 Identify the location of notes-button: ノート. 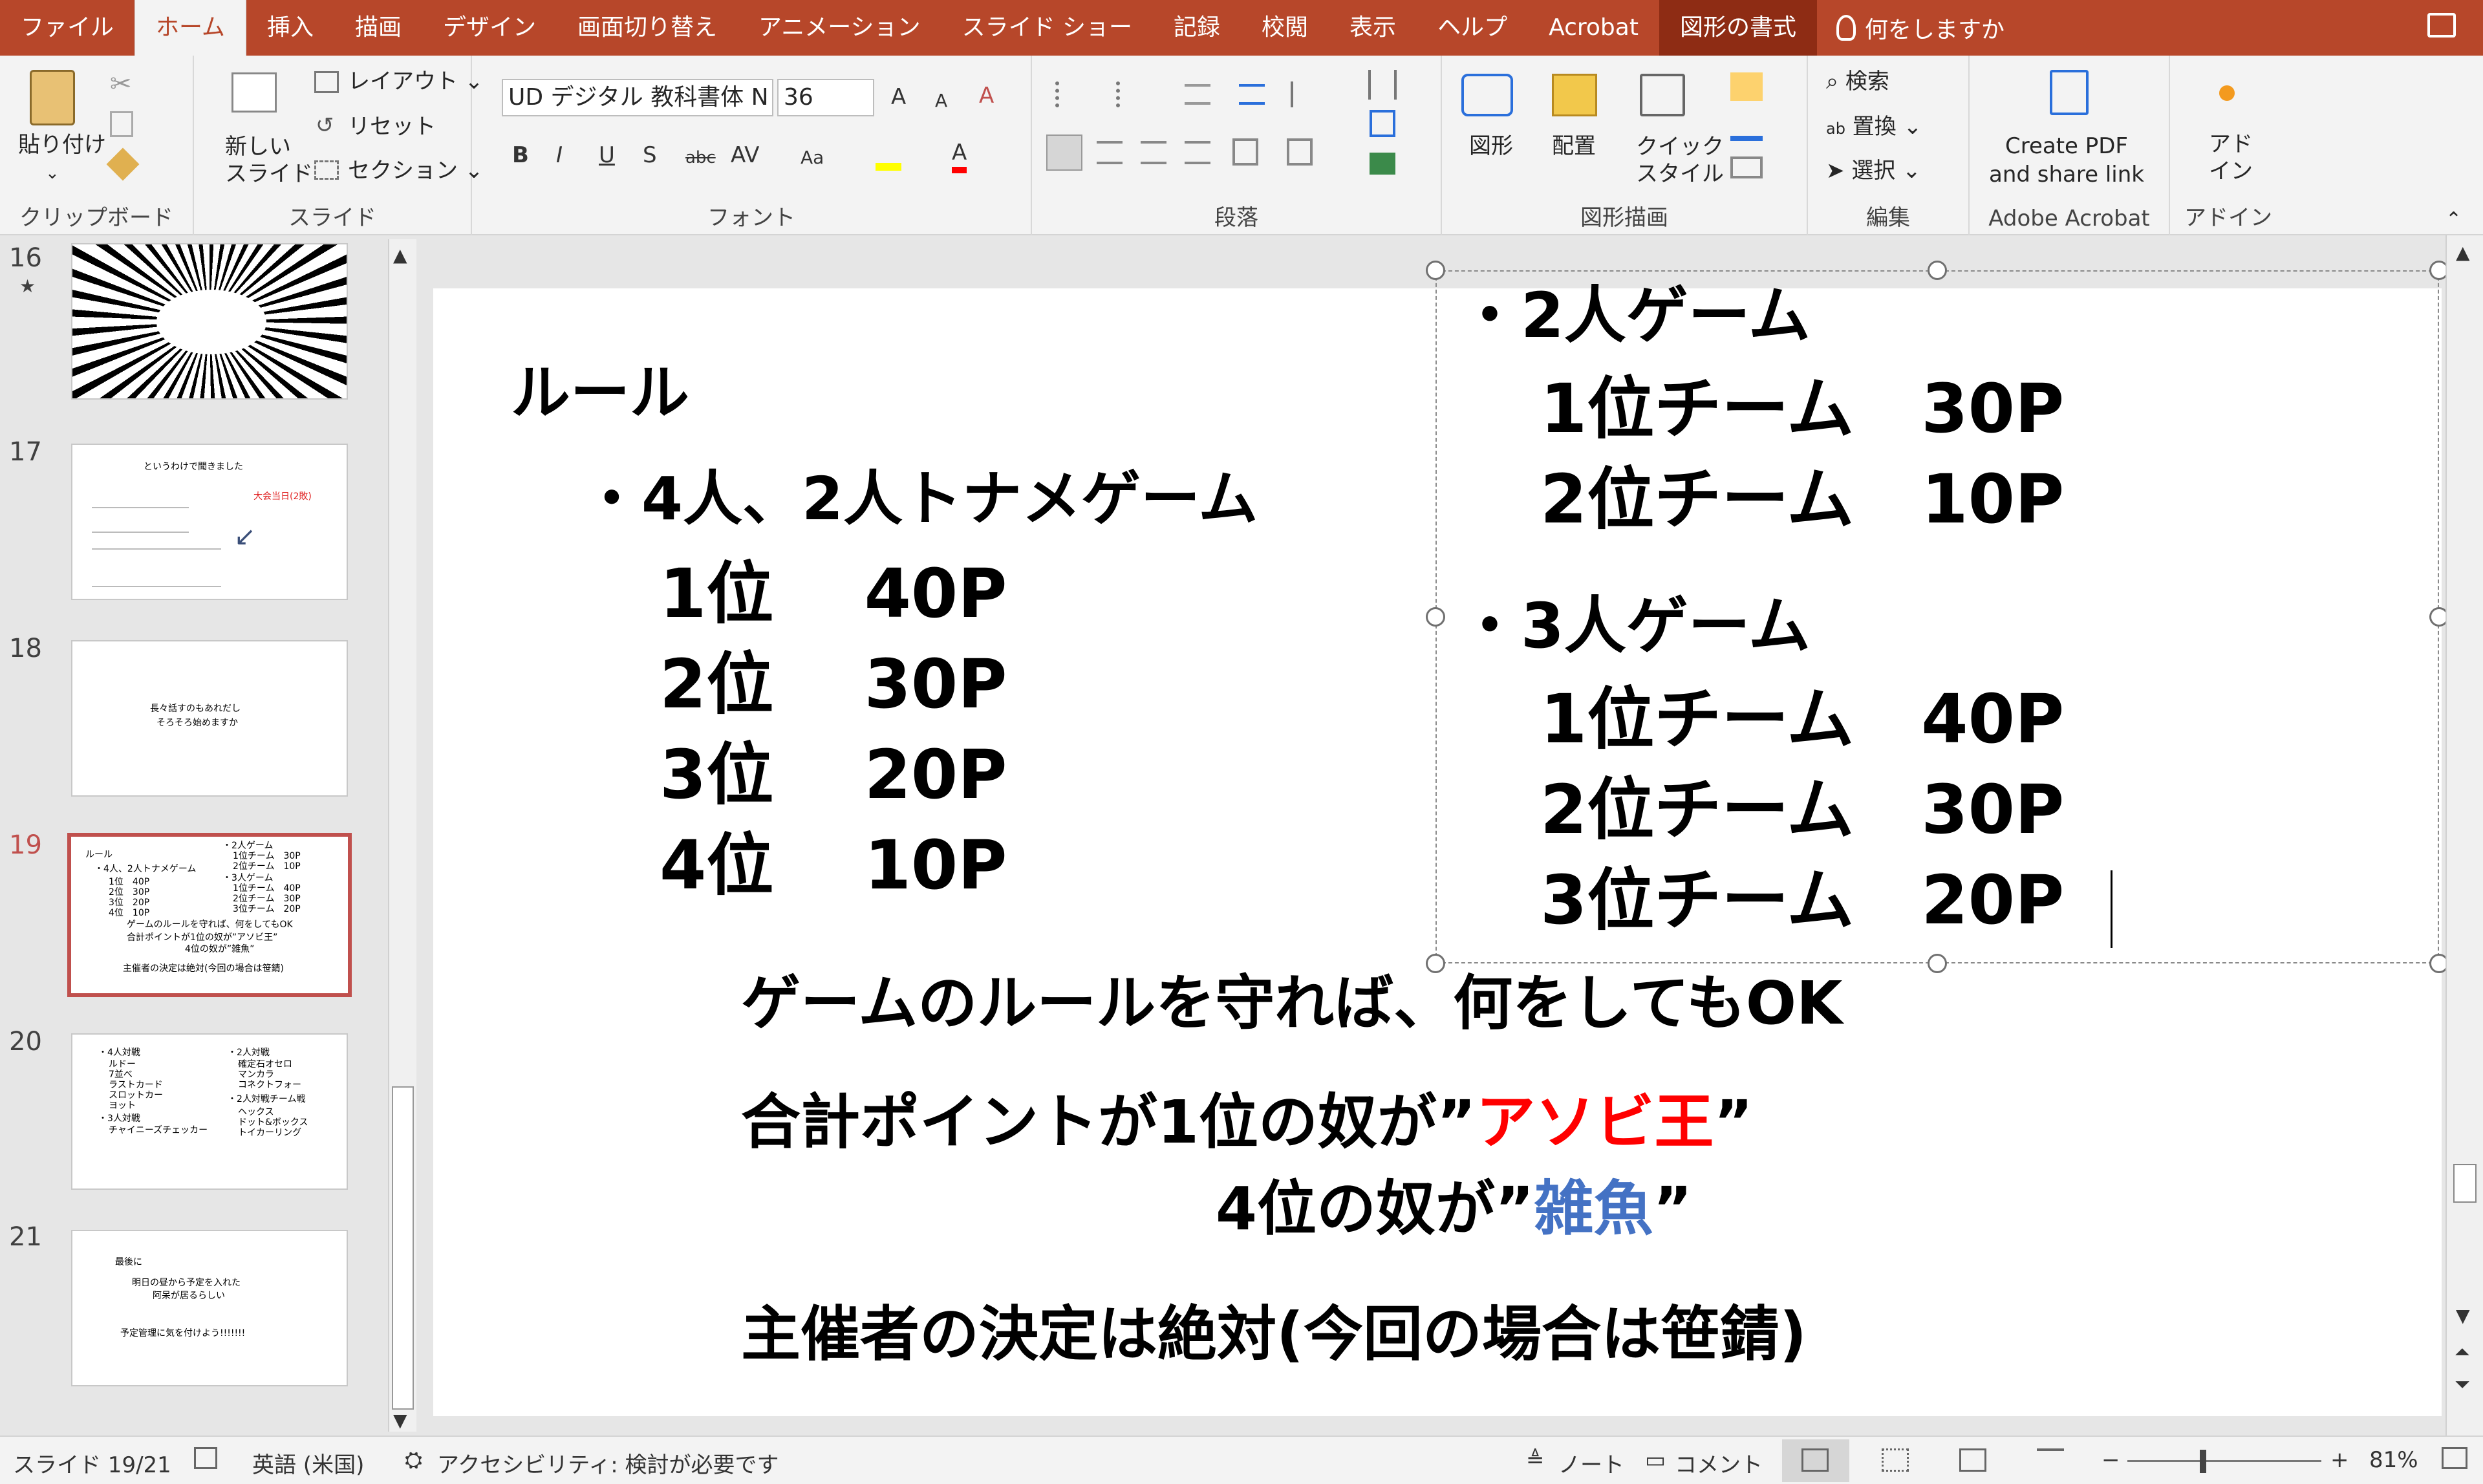
(1591, 1463).